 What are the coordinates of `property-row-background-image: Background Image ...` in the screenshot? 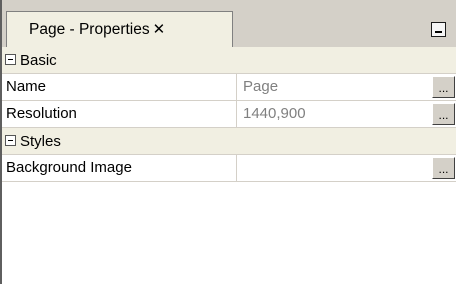 It's located at (229, 168).